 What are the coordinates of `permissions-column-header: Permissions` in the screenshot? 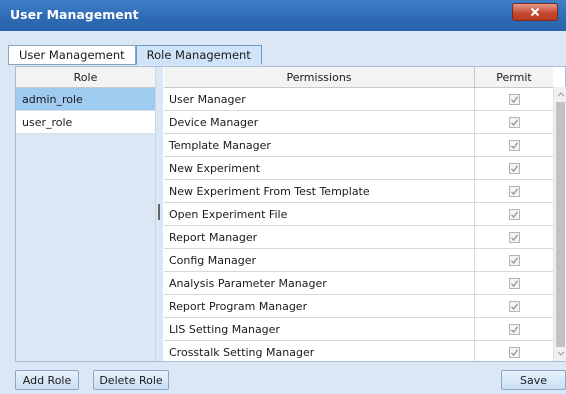 It's located at (319, 77).